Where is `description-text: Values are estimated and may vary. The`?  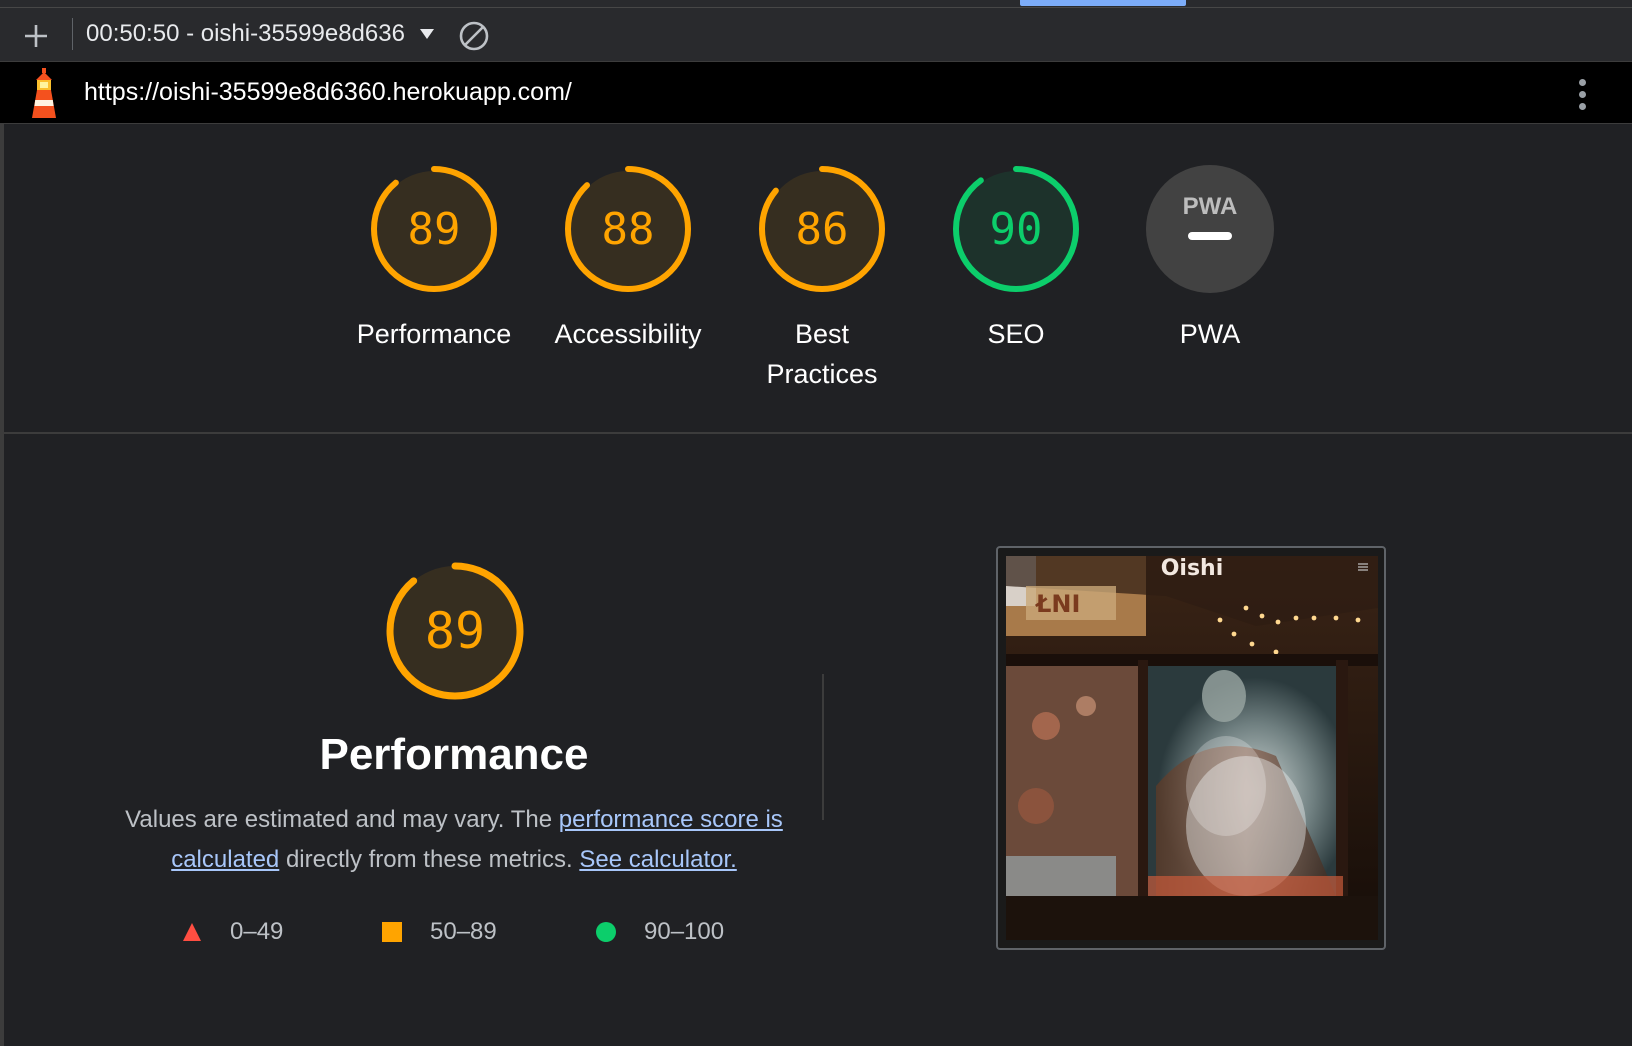 description-text: Values are estimated and may vary. The is located at coordinates (342, 819).